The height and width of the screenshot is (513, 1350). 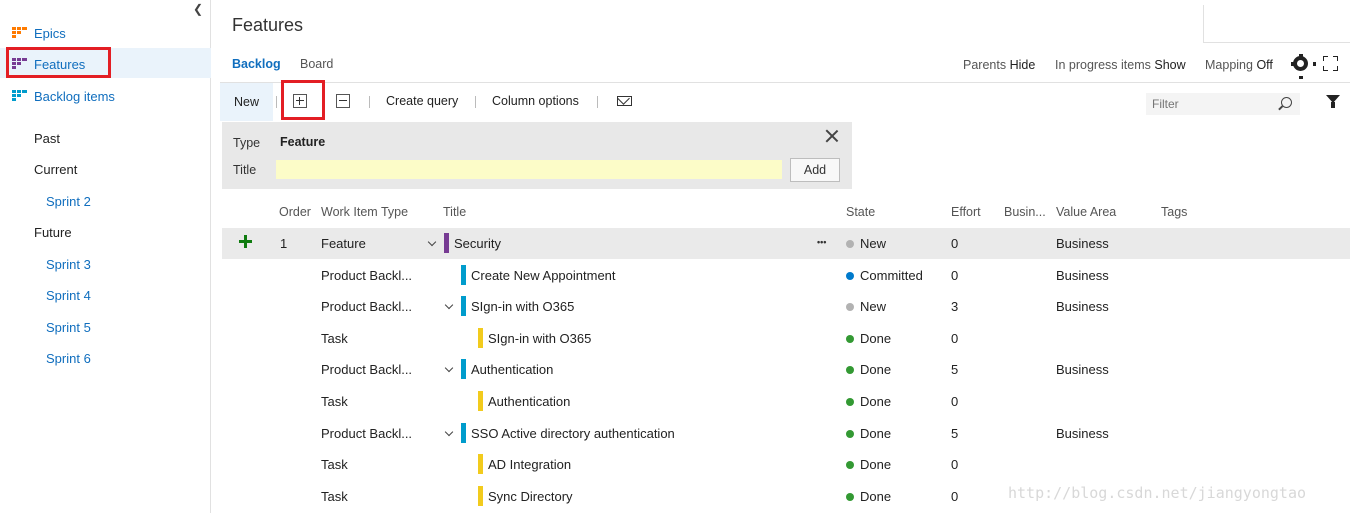 I want to click on add-child-icon, so click(x=245, y=241).